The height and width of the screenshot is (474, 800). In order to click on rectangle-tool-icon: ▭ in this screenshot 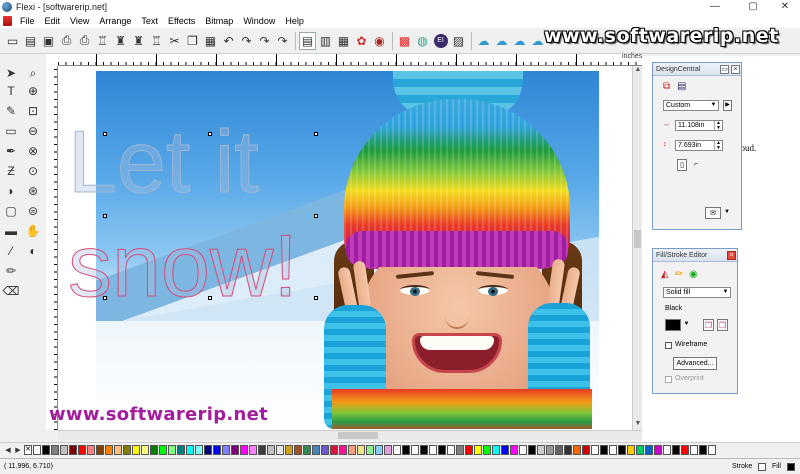, I will do `click(11, 131)`.